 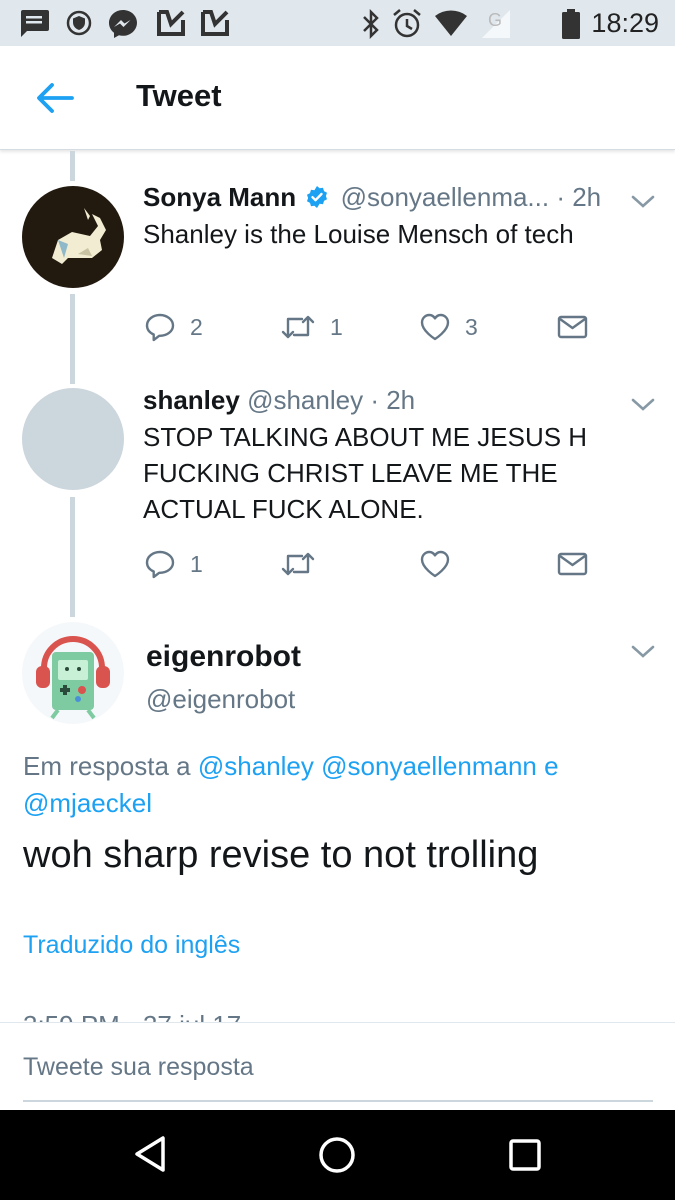 What do you see at coordinates (219, 197) in the screenshot?
I see `author-name: Sonya Mann` at bounding box center [219, 197].